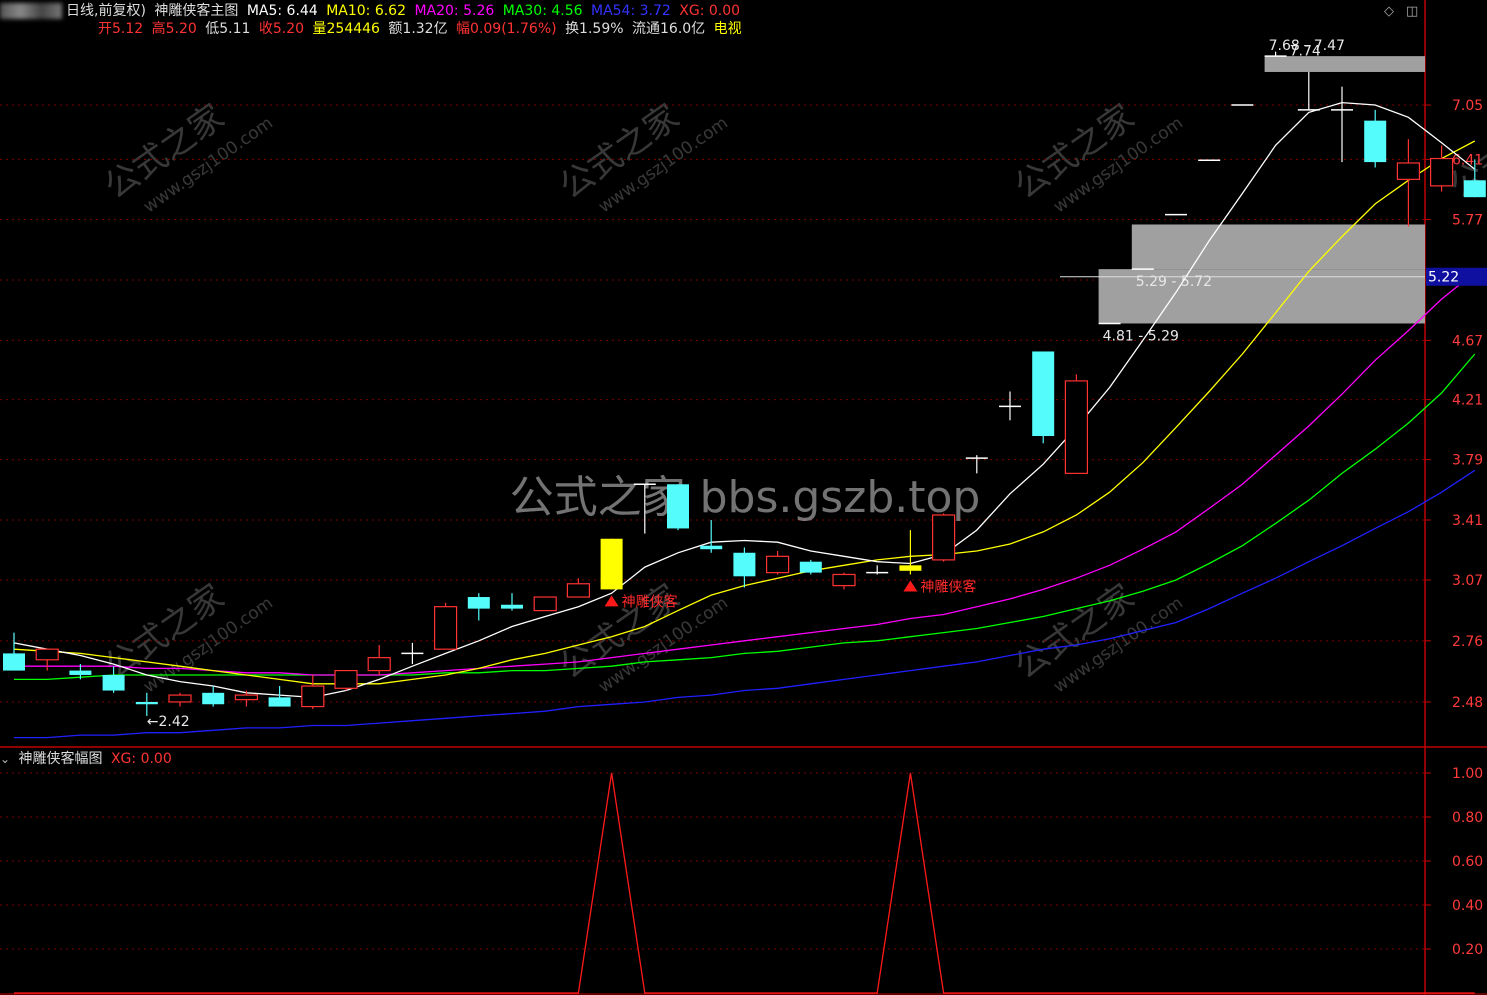 This screenshot has width=1487, height=995. What do you see at coordinates (1467, 581) in the screenshot?
I see `y-tick-label: 3.07` at bounding box center [1467, 581].